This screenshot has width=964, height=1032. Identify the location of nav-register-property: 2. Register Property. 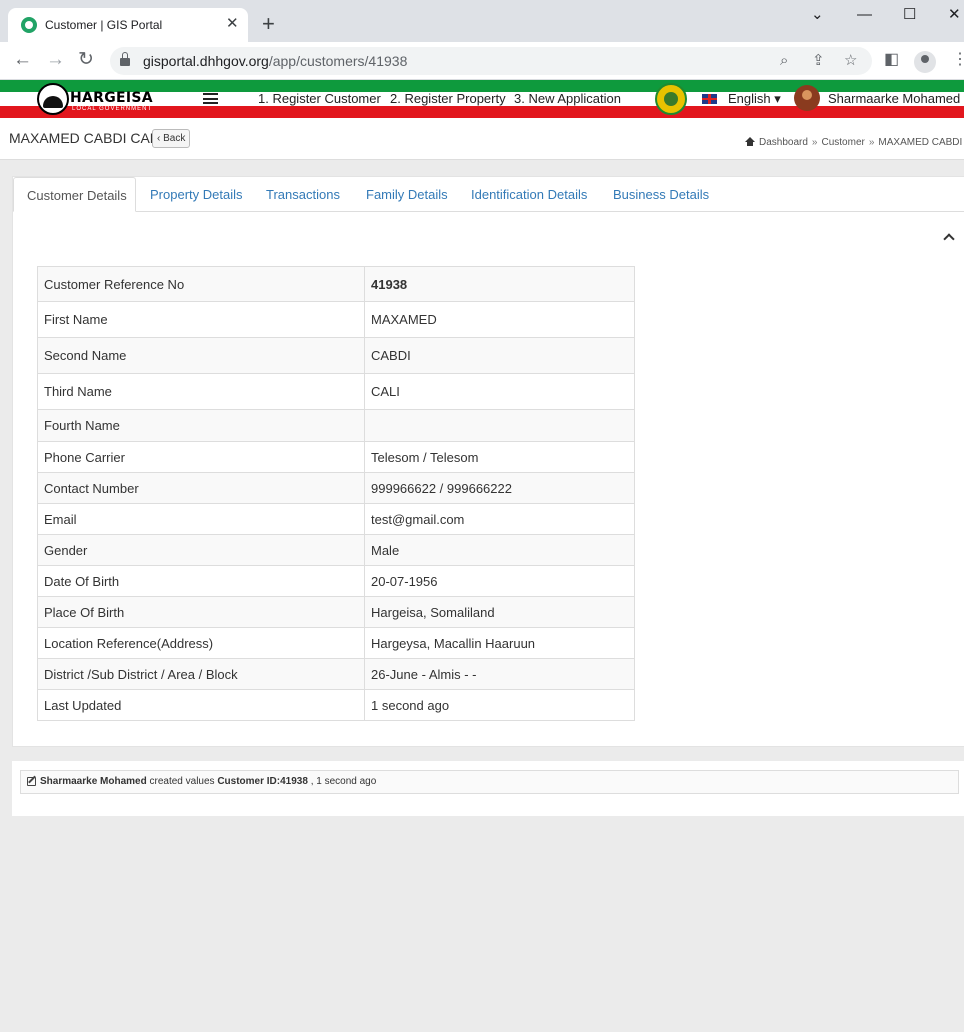
(448, 98).